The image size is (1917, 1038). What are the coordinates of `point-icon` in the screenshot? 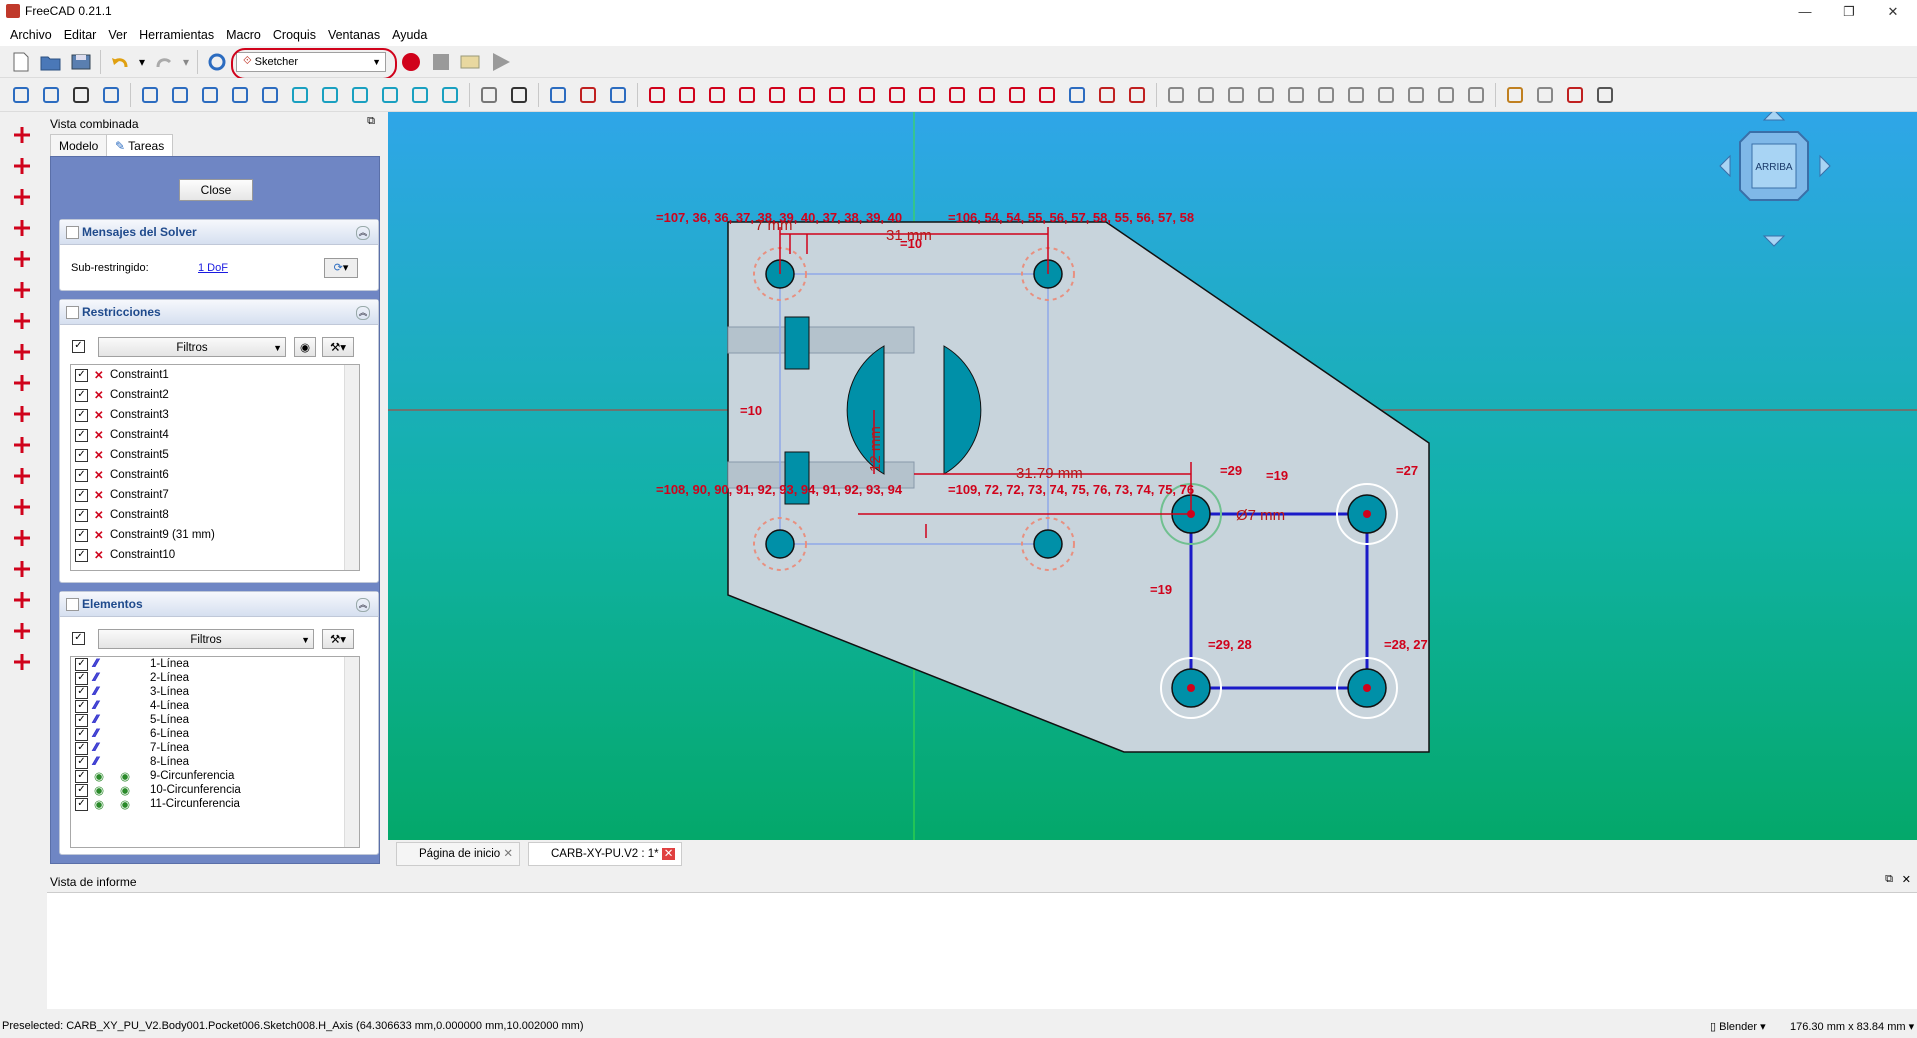 It's located at (657, 95).